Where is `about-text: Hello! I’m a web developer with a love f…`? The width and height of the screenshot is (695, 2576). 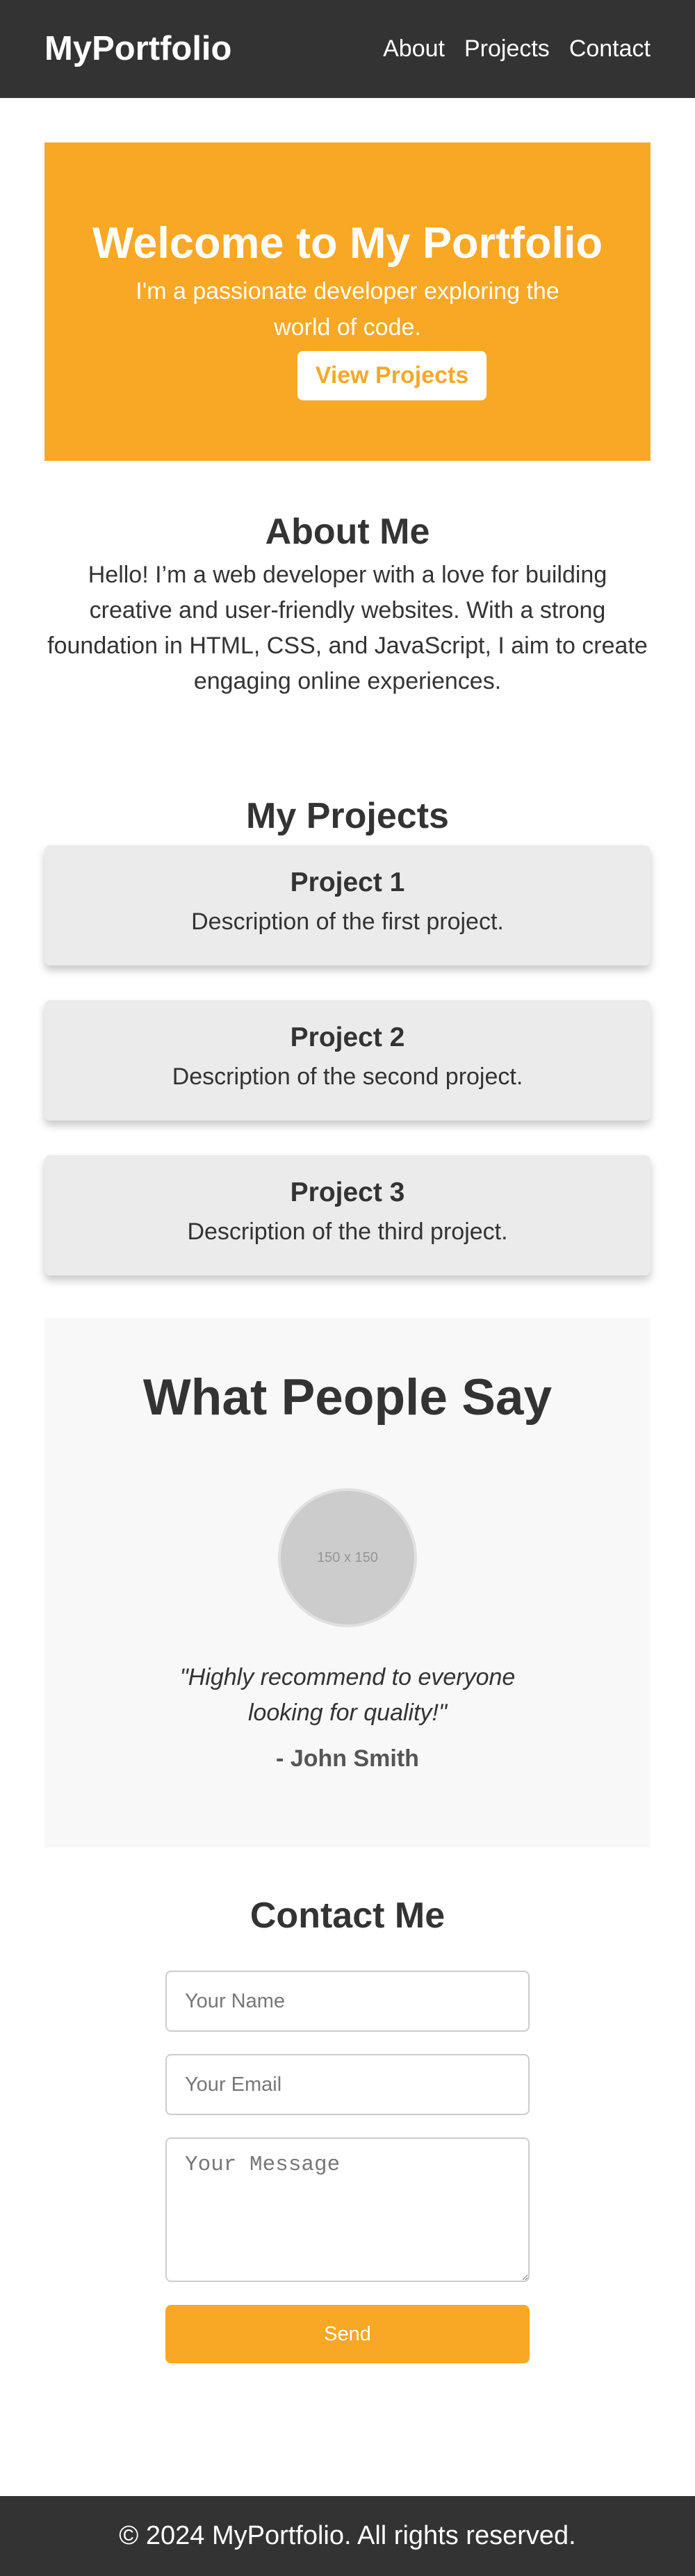 about-text: Hello! I’m a web developer with a love f… is located at coordinates (347, 628).